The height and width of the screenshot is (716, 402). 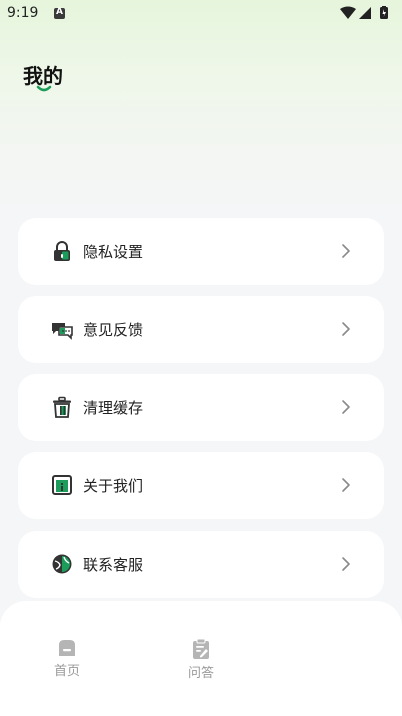 I want to click on menu-item-about-us: 关于我们, so click(x=201, y=485).